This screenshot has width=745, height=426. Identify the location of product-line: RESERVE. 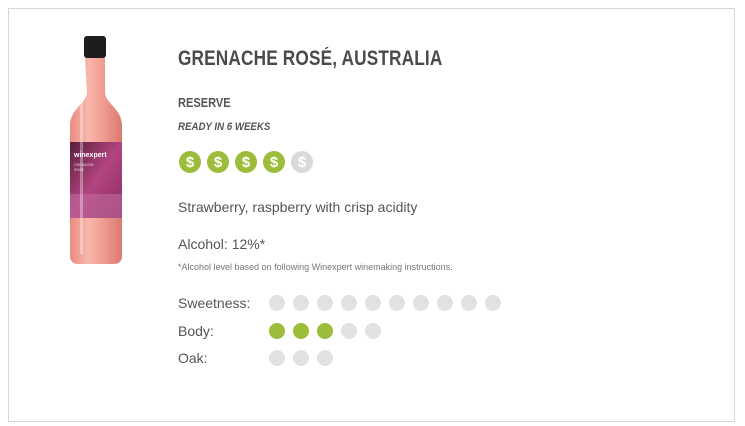
(204, 102).